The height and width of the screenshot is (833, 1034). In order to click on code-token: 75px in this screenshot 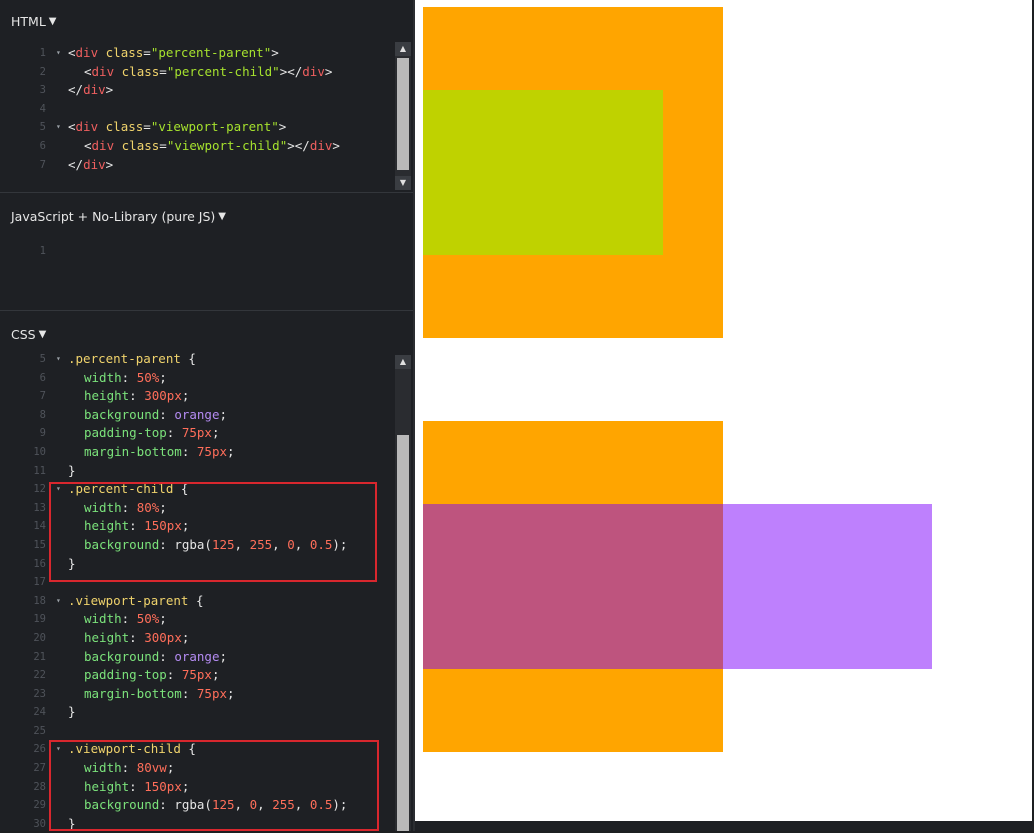, I will do `click(212, 451)`.